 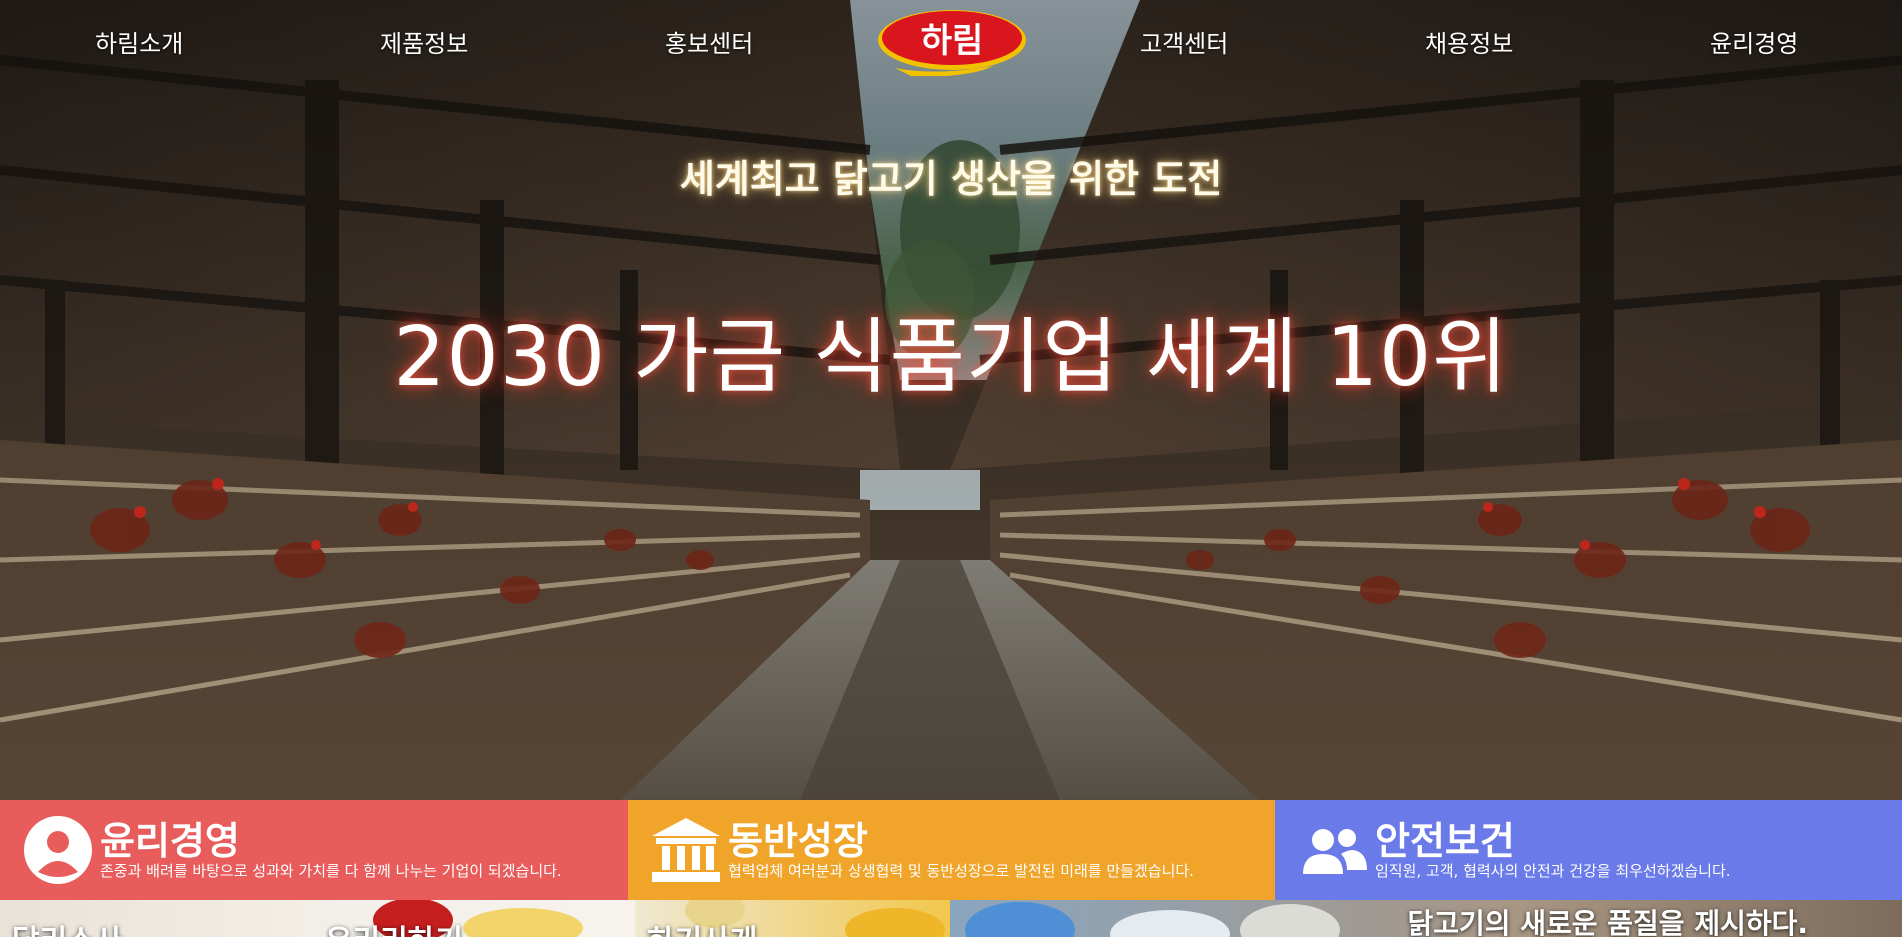 I want to click on haarim-logo: 하림, so click(x=952, y=42).